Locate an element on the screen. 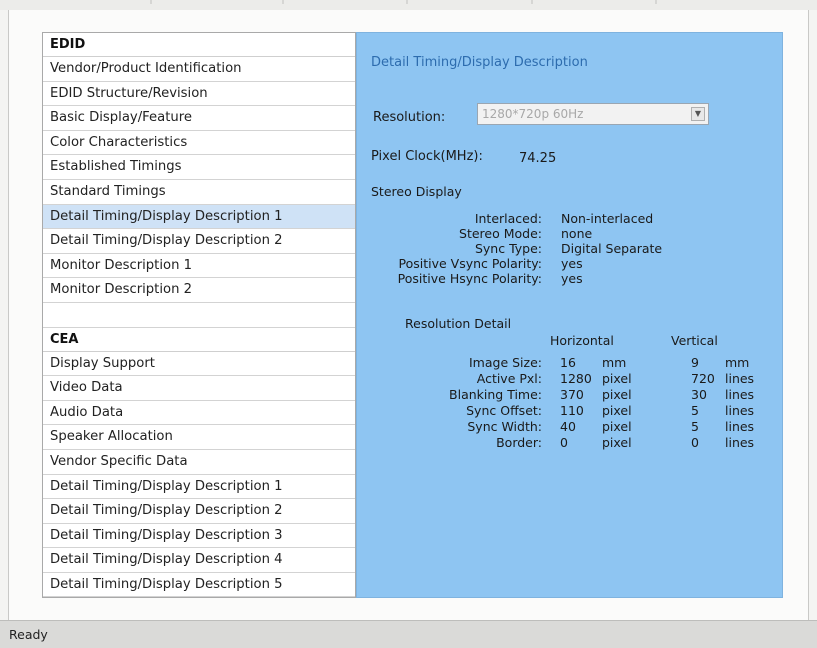 The width and height of the screenshot is (817, 648). row-label: Blanking Time: is located at coordinates (495, 394).